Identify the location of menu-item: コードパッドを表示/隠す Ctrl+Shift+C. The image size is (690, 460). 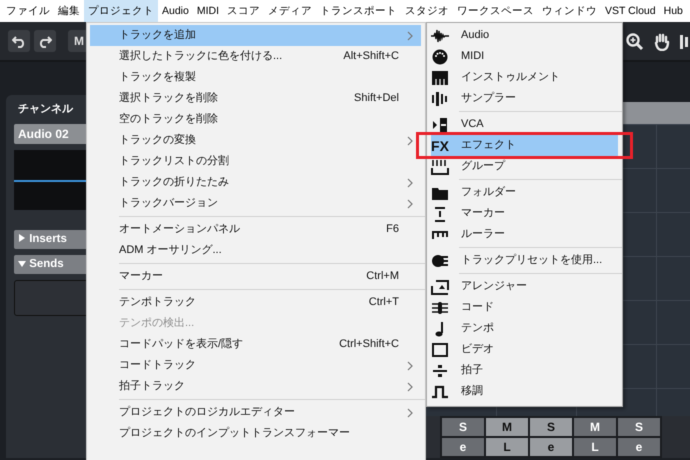
(255, 344).